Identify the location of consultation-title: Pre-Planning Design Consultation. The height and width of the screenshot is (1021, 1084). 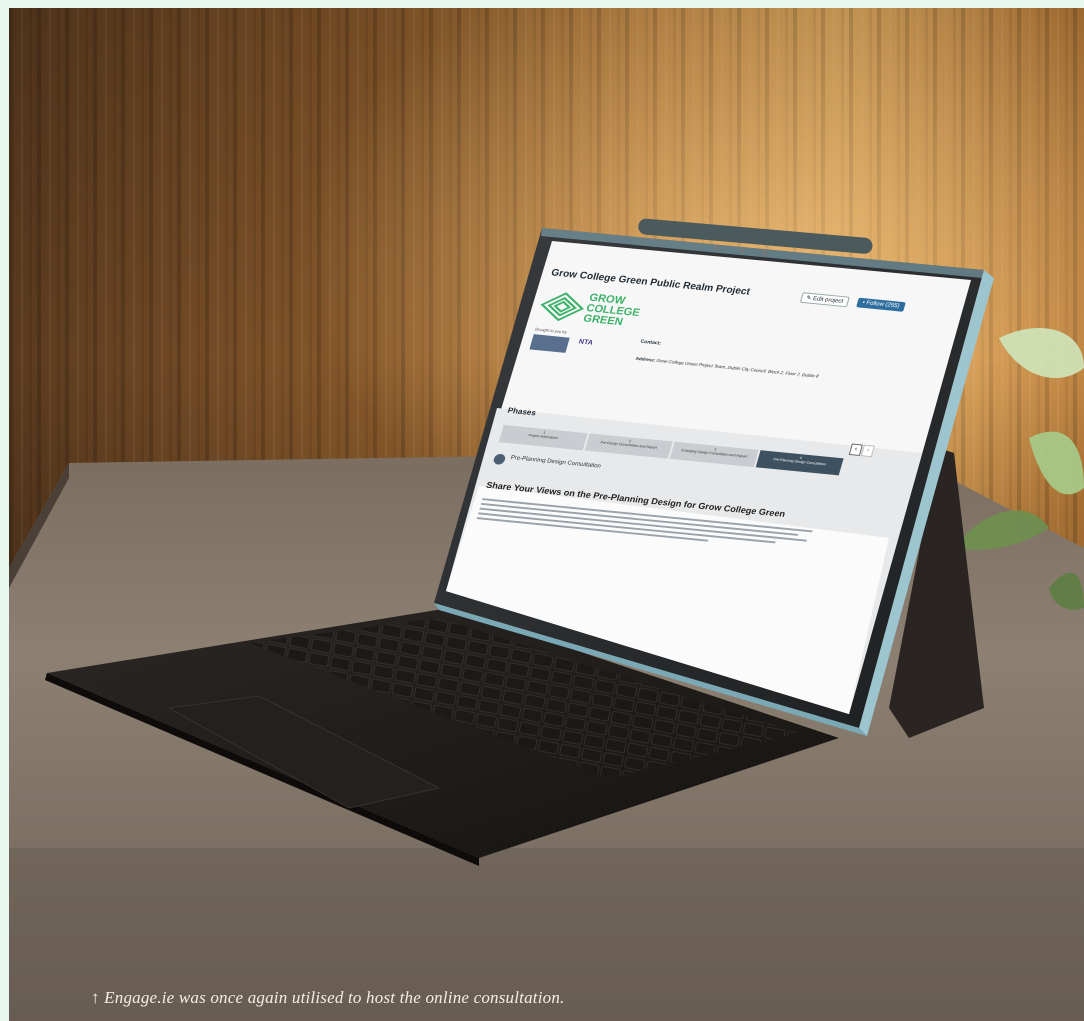
(556, 462).